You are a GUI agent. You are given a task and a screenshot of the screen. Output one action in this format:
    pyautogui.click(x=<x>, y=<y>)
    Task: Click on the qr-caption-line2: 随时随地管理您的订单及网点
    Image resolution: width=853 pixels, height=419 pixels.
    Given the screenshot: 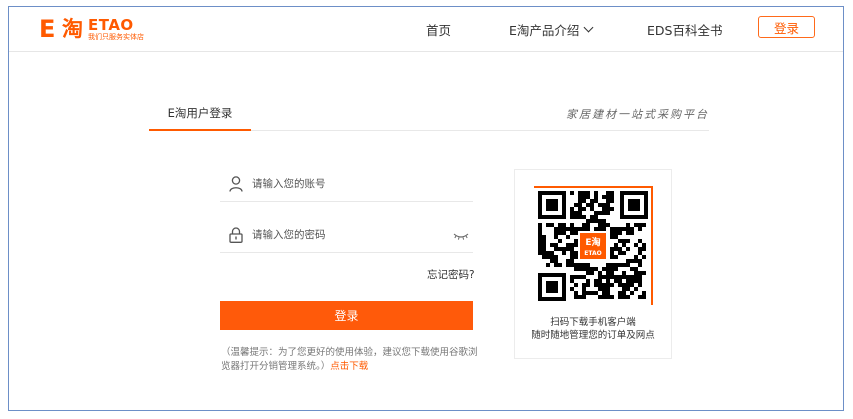 What is the action you would take?
    pyautogui.click(x=593, y=335)
    